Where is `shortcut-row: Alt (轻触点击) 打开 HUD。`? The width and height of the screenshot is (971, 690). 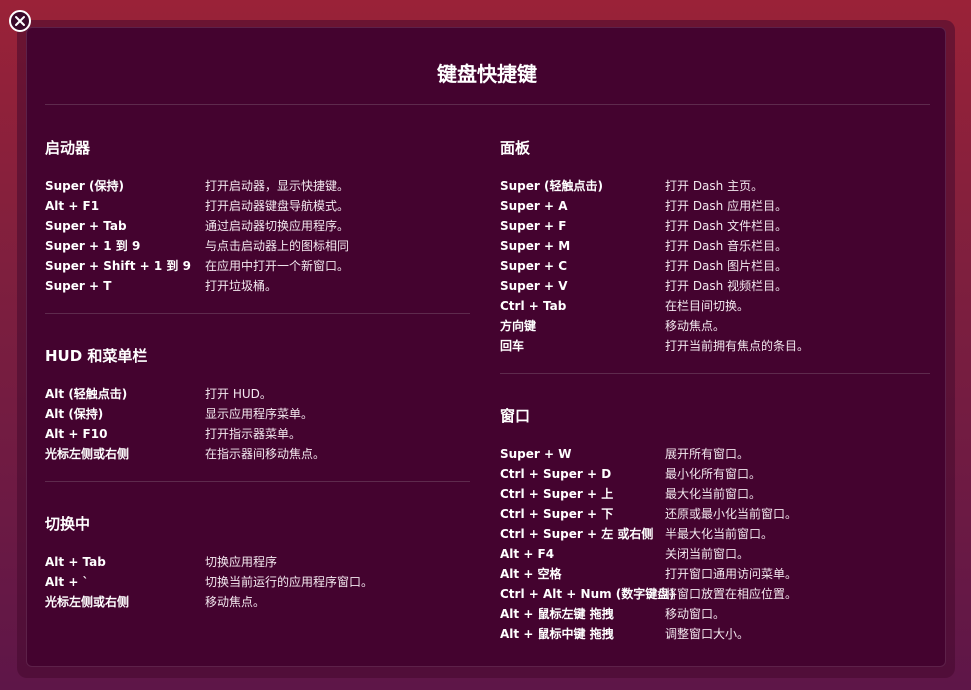
shortcut-row: Alt (轻触点击) 打开 HUD。 is located at coordinates (185, 394).